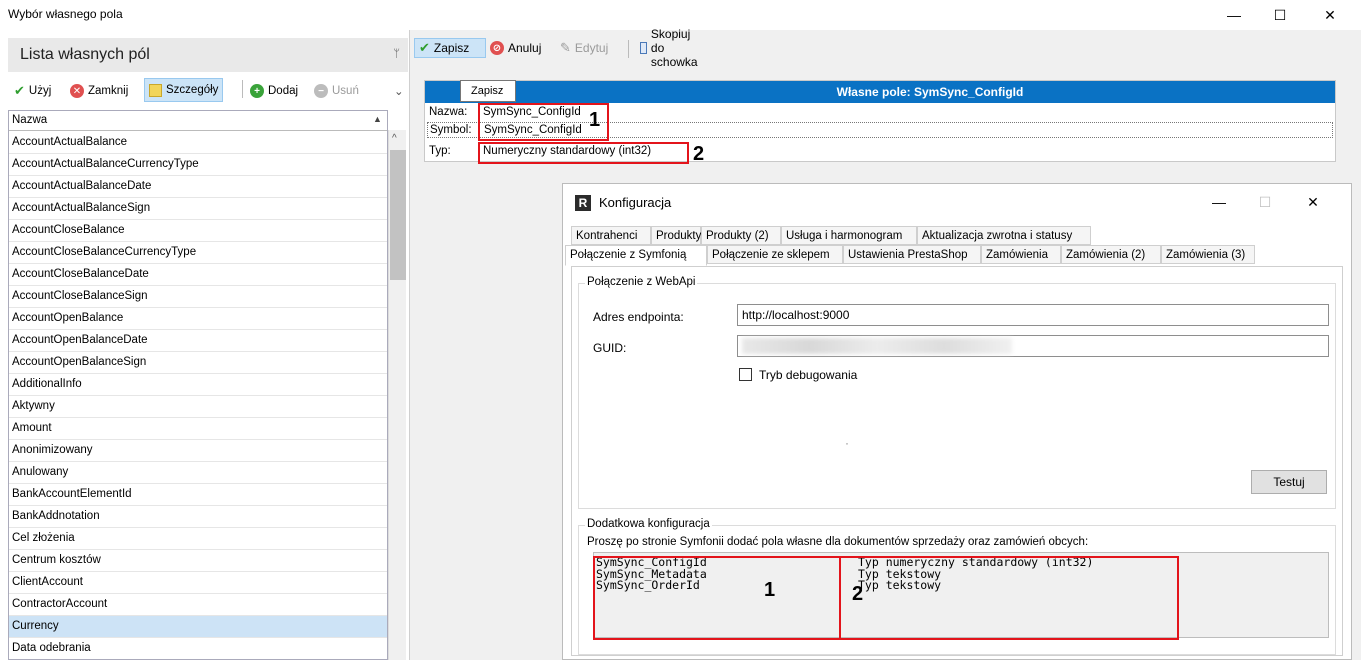 The height and width of the screenshot is (660, 1361). Describe the element at coordinates (198, 473) in the screenshot. I see `list-item: Anulowany` at that location.